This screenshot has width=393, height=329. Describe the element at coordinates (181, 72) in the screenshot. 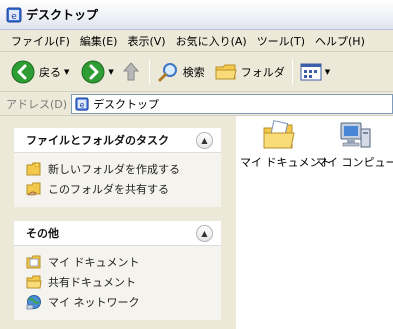

I see `search-button: 検索` at that location.